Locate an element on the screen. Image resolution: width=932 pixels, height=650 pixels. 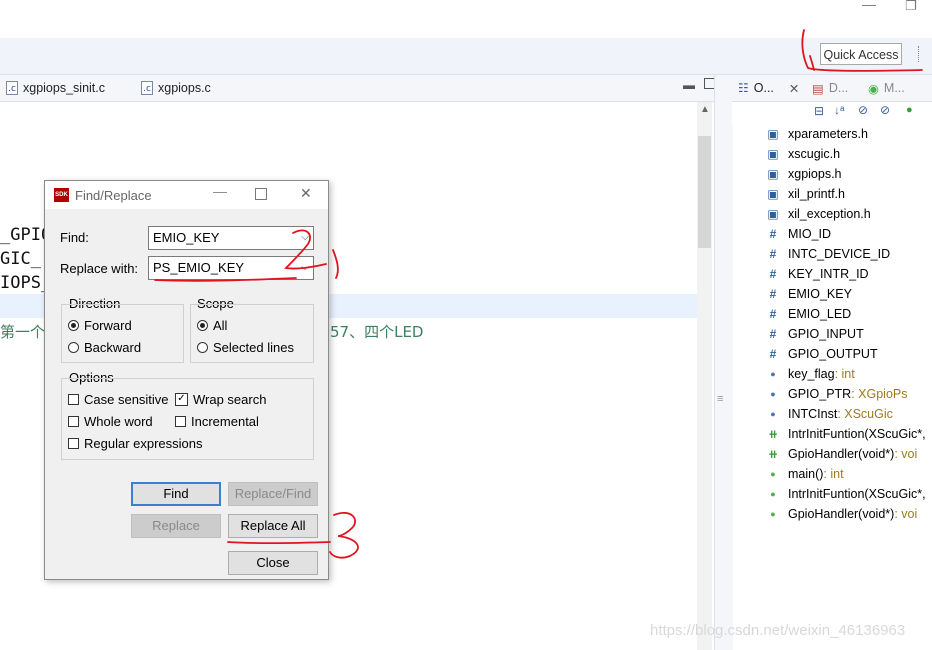
outline-item-label: xil_printf.h is located at coordinates (816, 194).